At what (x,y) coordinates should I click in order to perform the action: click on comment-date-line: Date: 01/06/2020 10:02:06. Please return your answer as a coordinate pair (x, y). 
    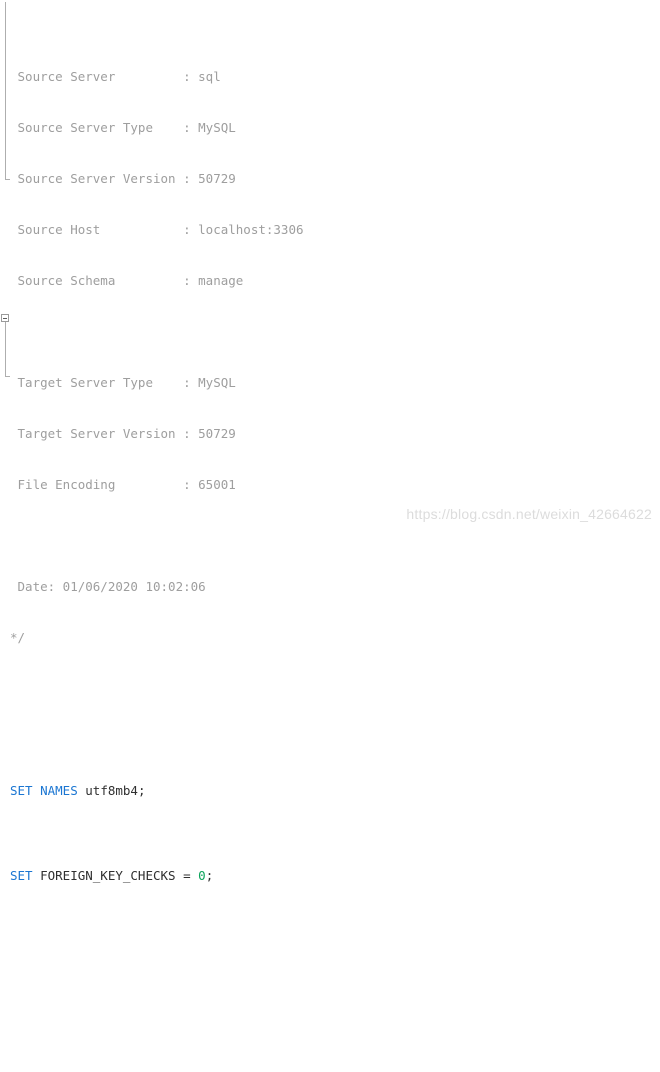
    Looking at the image, I should click on (335, 586).